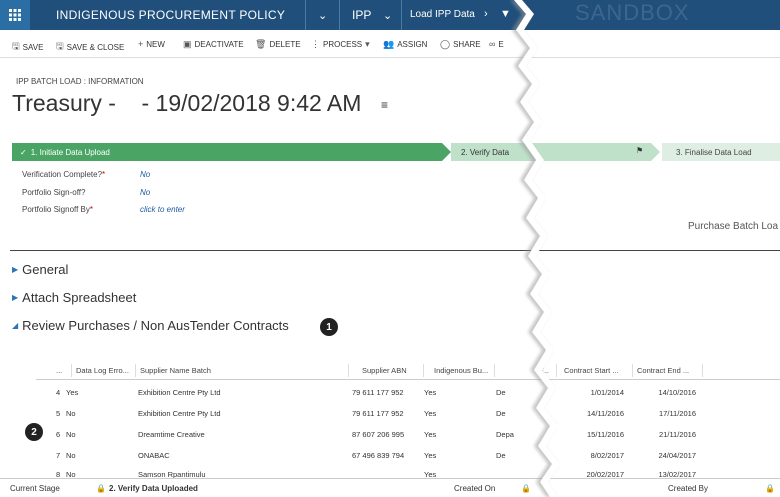 Image resolution: width=780 pixels, height=497 pixels. Describe the element at coordinates (145, 174) in the screenshot. I see `field-value-verification: No` at that location.